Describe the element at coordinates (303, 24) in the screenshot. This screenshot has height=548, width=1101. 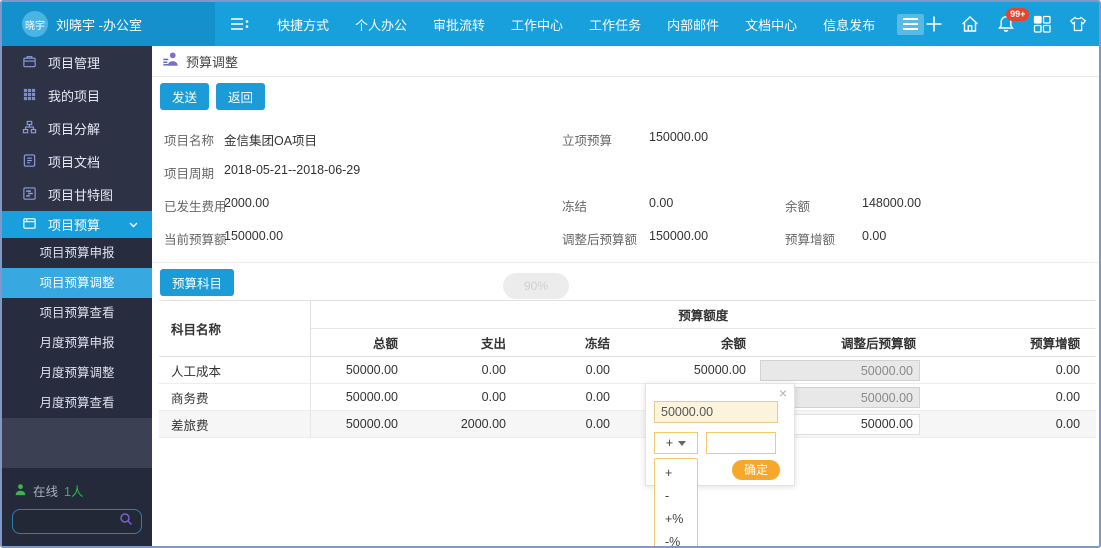
I see `menu-item-shortcuts: 快捷方式` at that location.